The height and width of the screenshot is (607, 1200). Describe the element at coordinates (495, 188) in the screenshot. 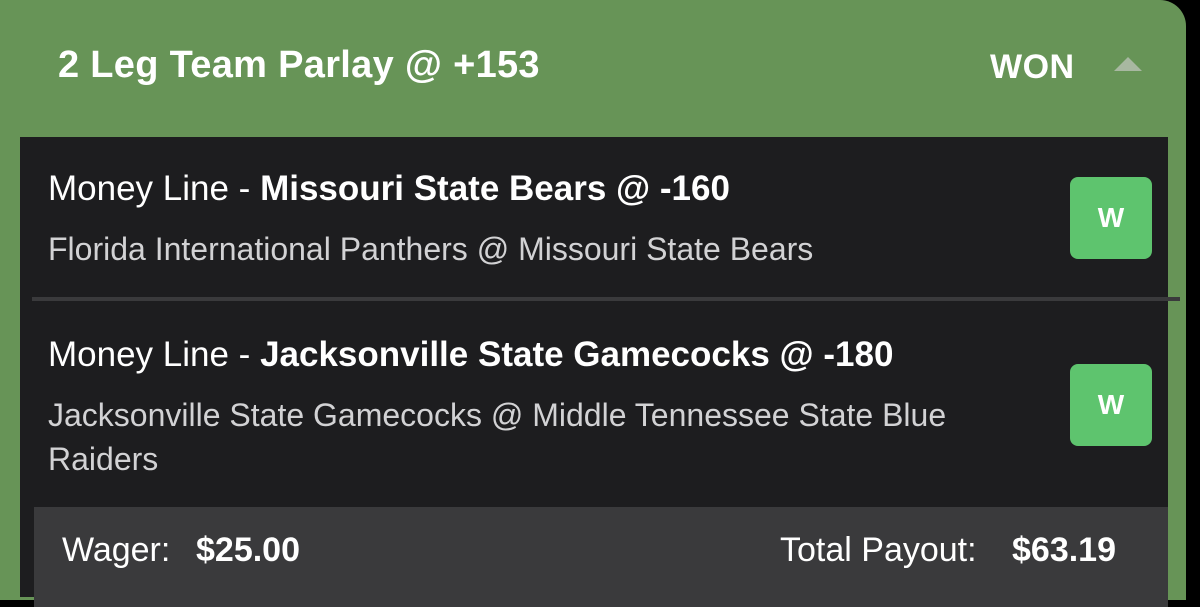

I see `leg-pick: Missouri State Bears @ -160` at that location.